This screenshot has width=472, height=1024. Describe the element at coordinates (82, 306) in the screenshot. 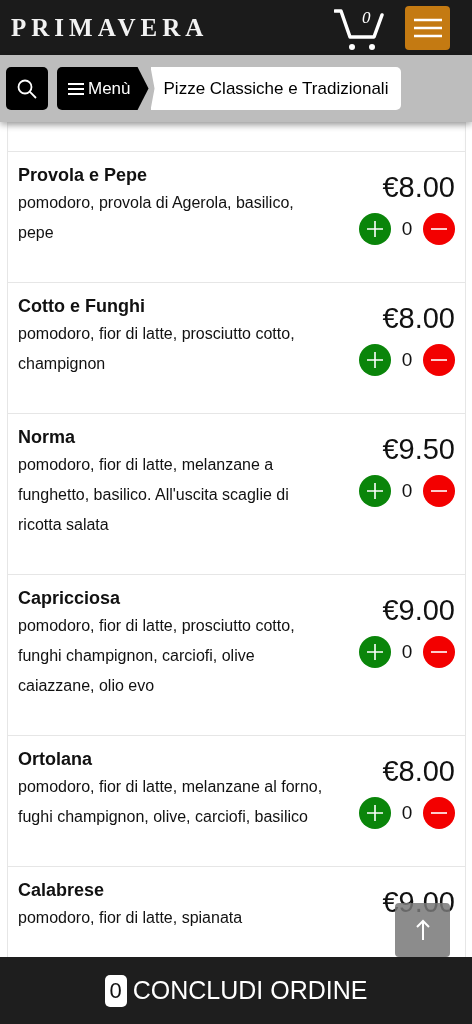

I see `item-name: Cotto e Funghi` at that location.